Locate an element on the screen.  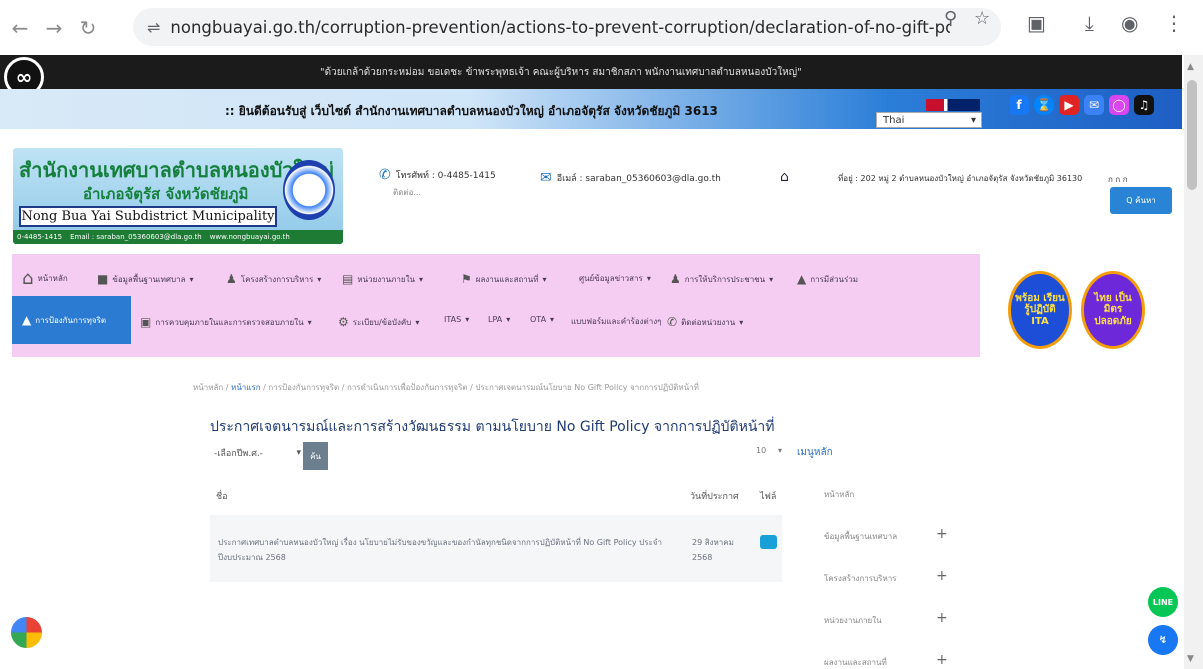
ita-badge: พร้อม เรียนรู้ปฏิบัติ ITA is located at coordinates (1040, 310).